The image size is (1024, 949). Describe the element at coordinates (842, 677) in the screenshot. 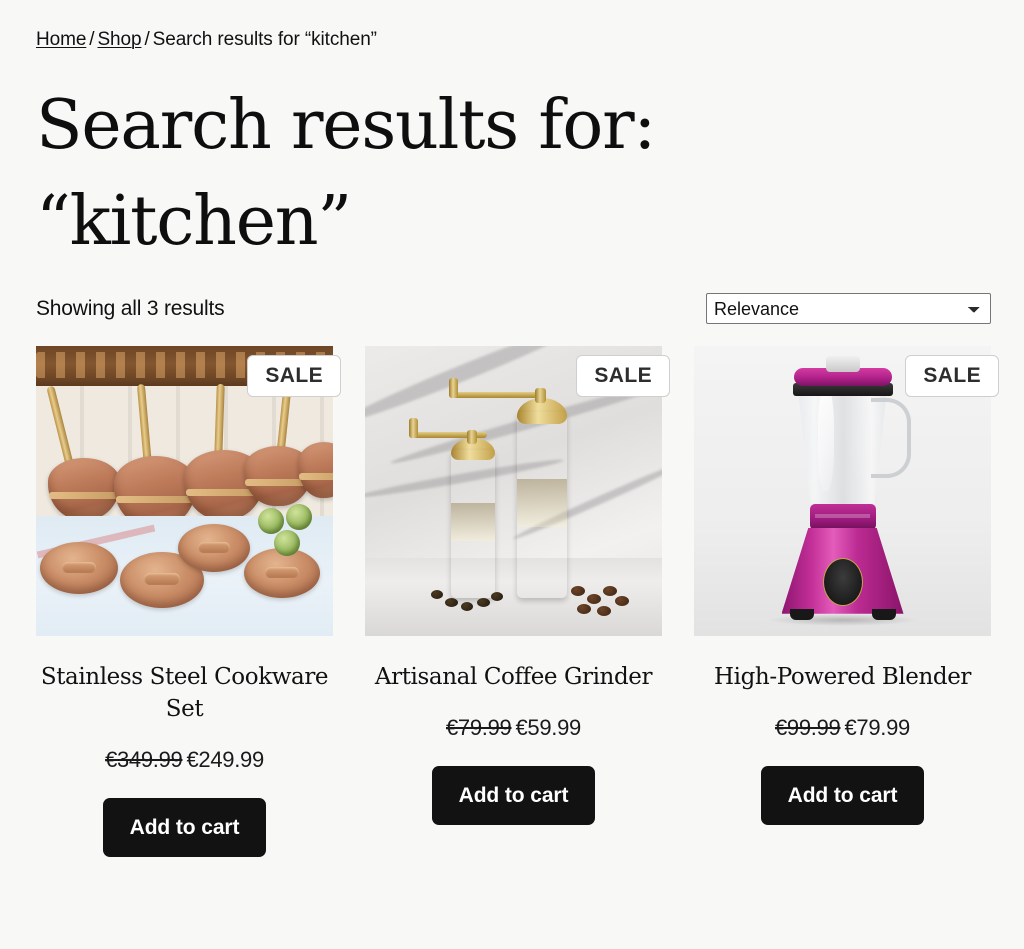

I see `product-title: High-Powered Blender` at that location.